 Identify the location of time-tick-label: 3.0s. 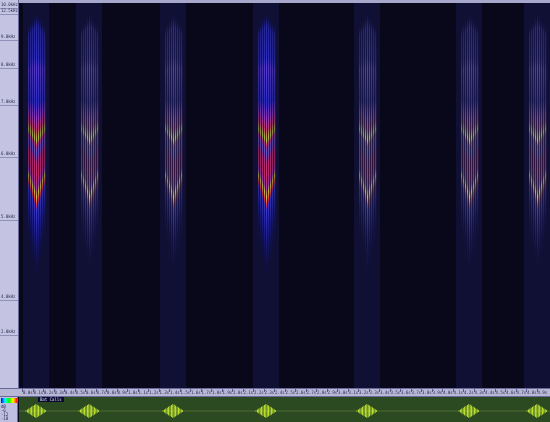
(343, 392).